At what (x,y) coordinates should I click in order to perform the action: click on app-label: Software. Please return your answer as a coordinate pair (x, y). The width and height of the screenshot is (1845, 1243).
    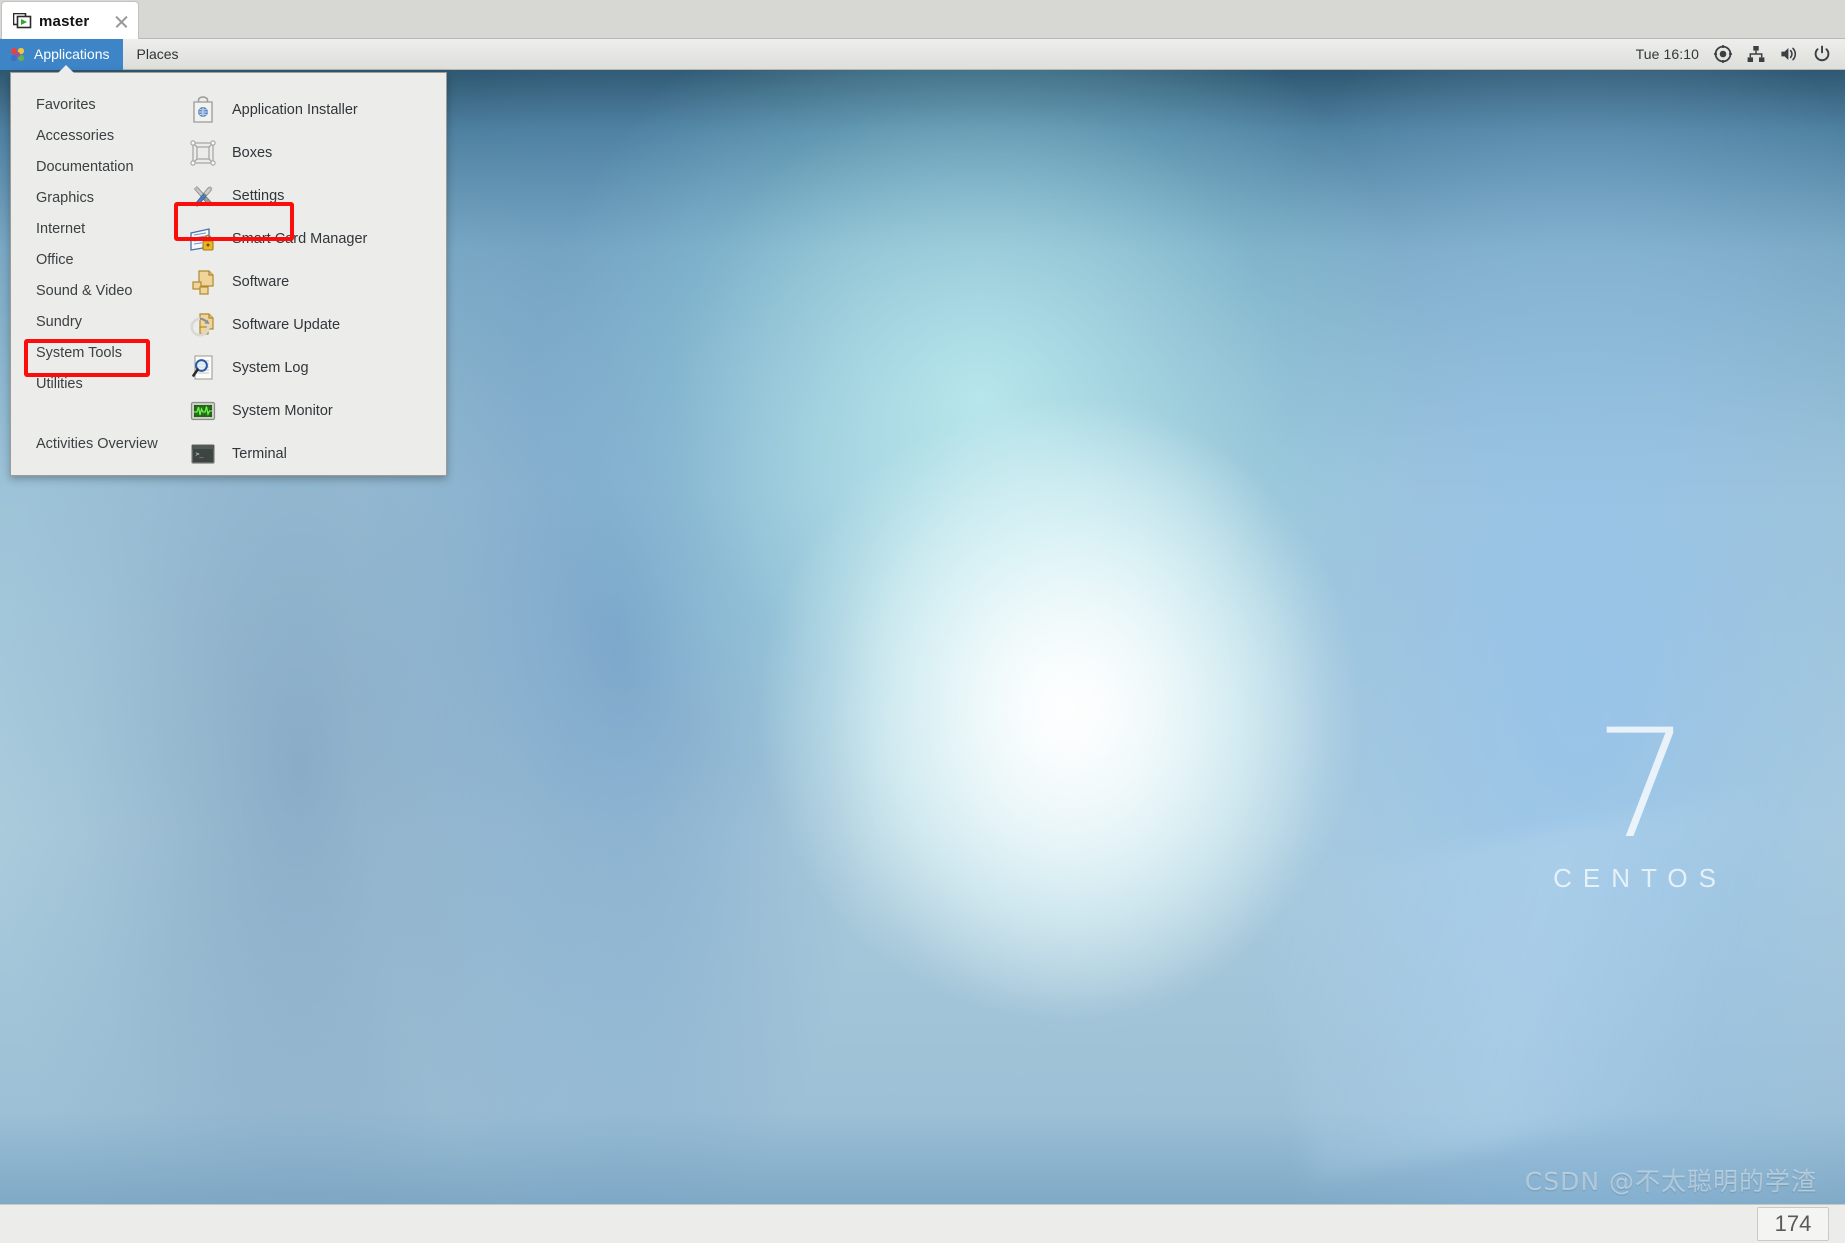
    Looking at the image, I should click on (261, 281).